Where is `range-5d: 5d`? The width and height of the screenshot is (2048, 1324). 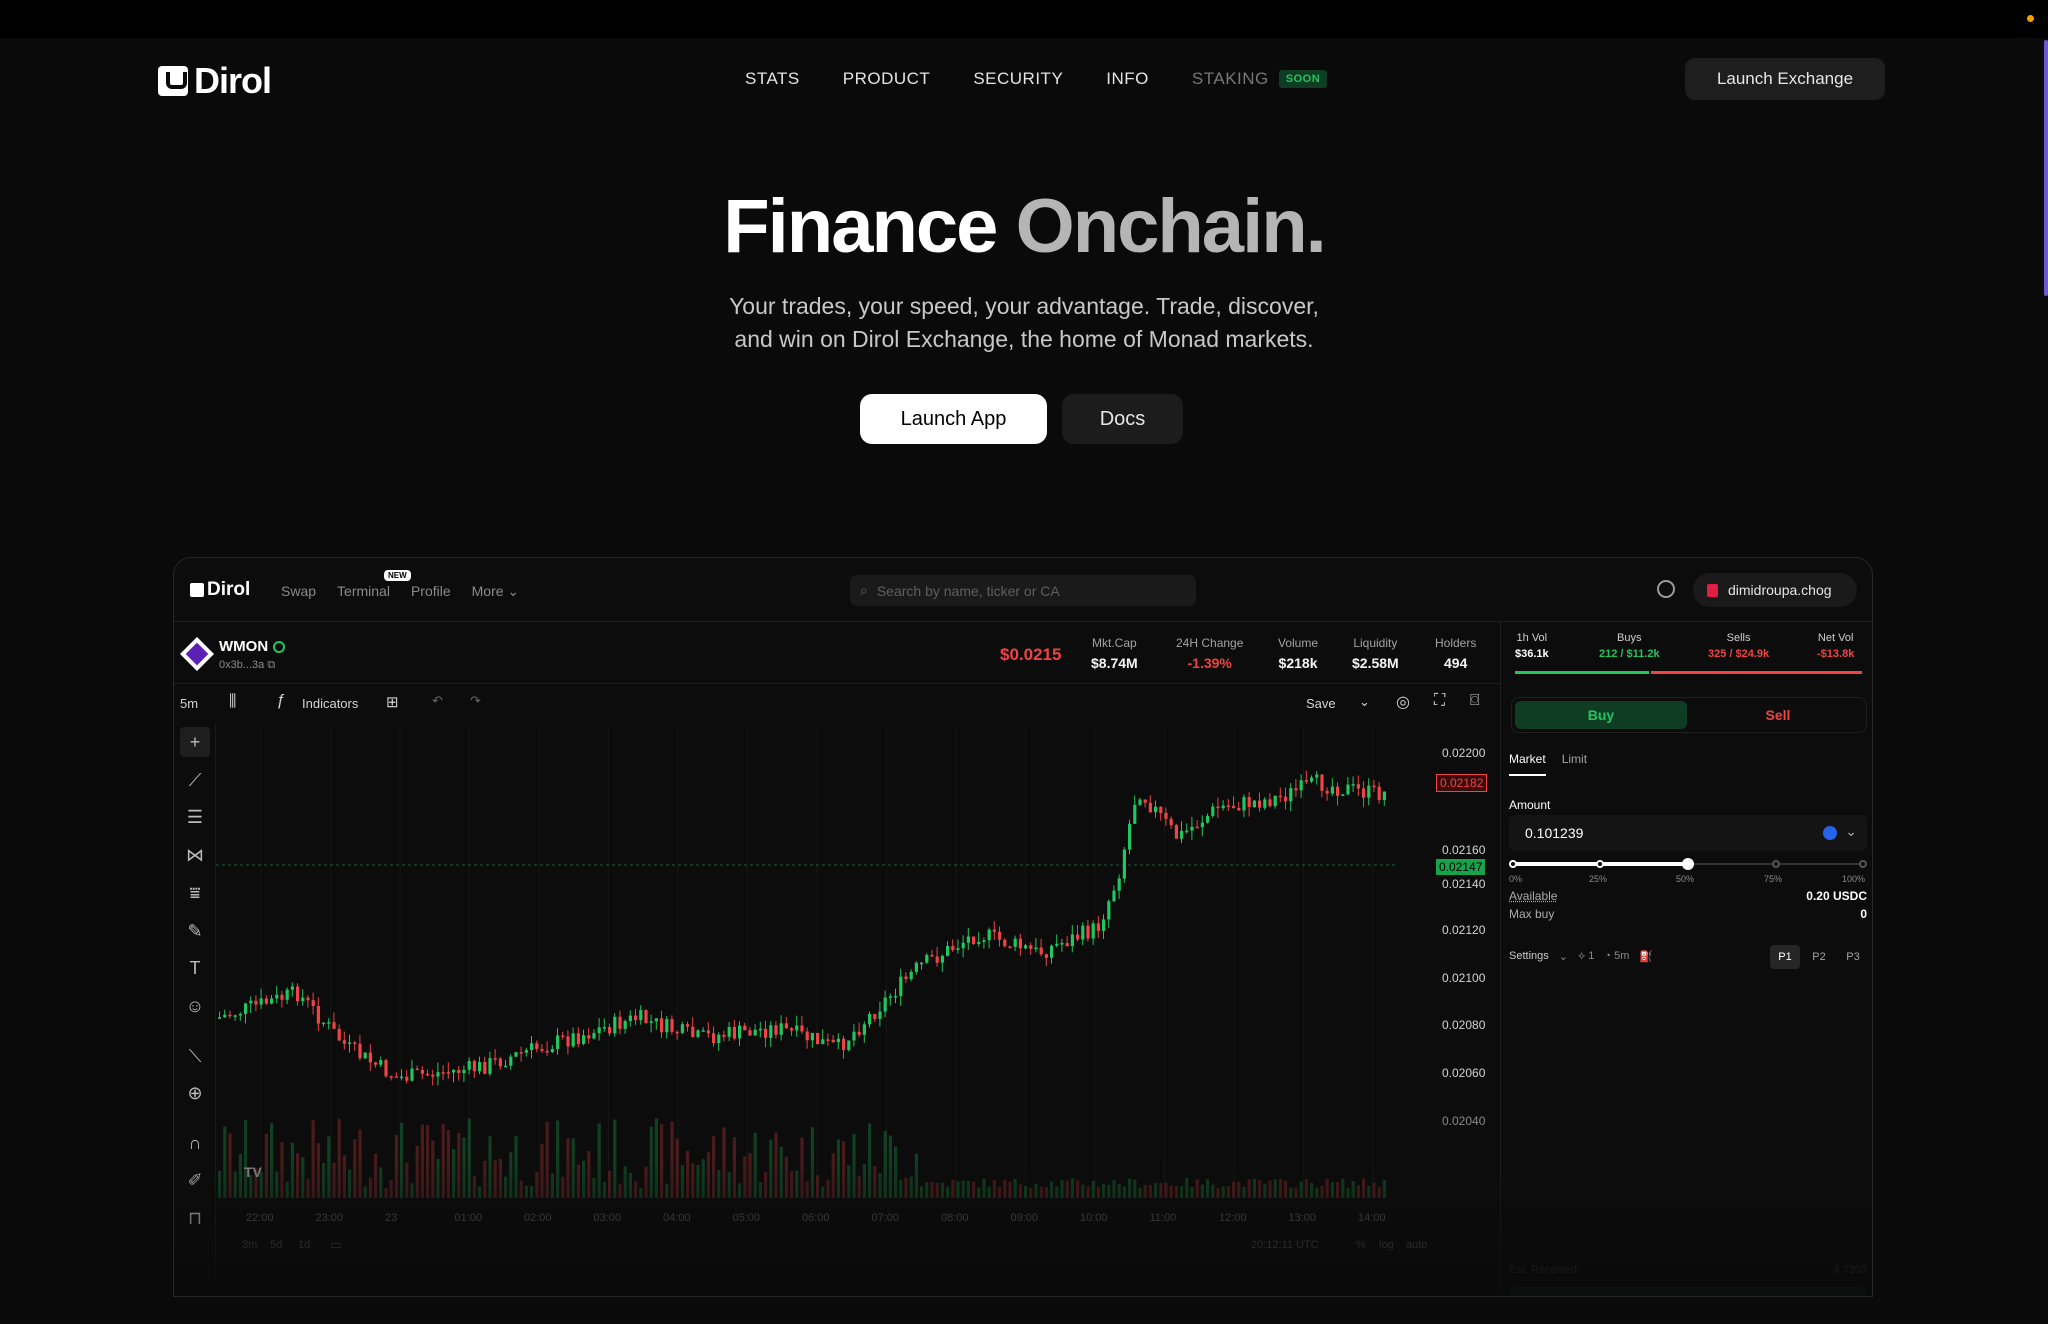
range-5d: 5d is located at coordinates (276, 1245).